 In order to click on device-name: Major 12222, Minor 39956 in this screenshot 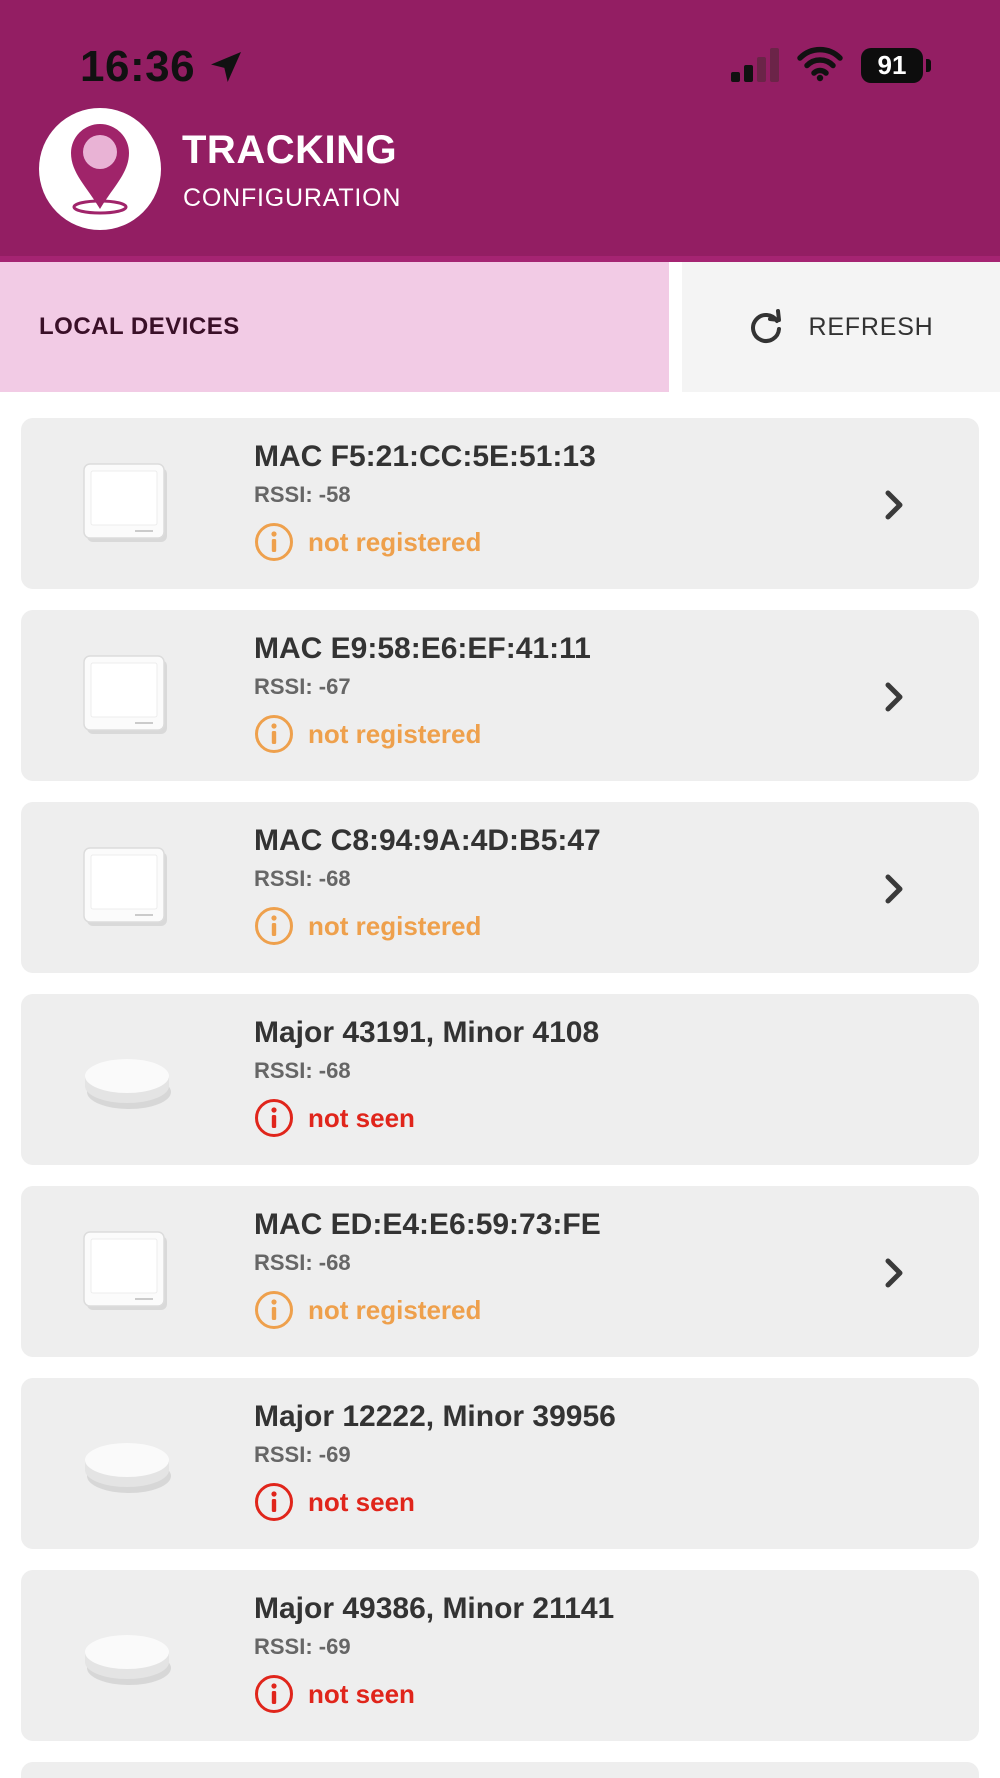, I will do `click(435, 1416)`.